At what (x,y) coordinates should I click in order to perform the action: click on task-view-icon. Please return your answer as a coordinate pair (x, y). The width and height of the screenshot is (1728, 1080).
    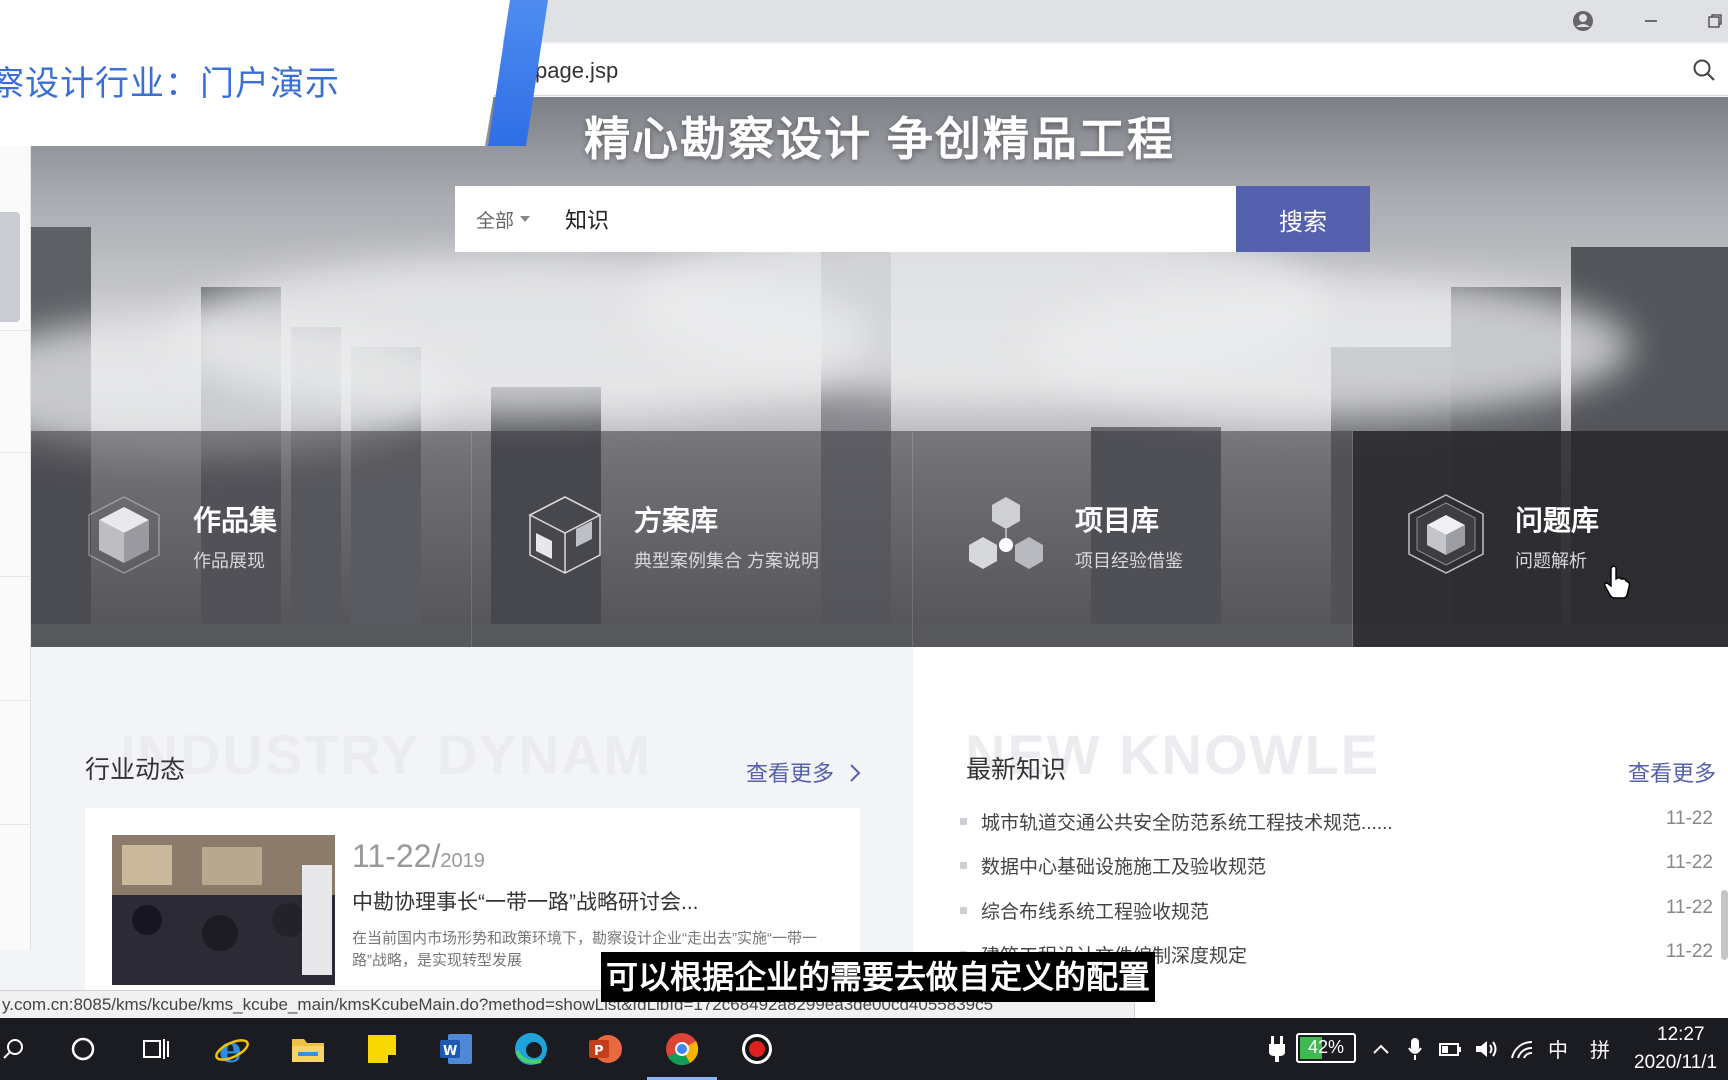
    Looking at the image, I should click on (156, 1049).